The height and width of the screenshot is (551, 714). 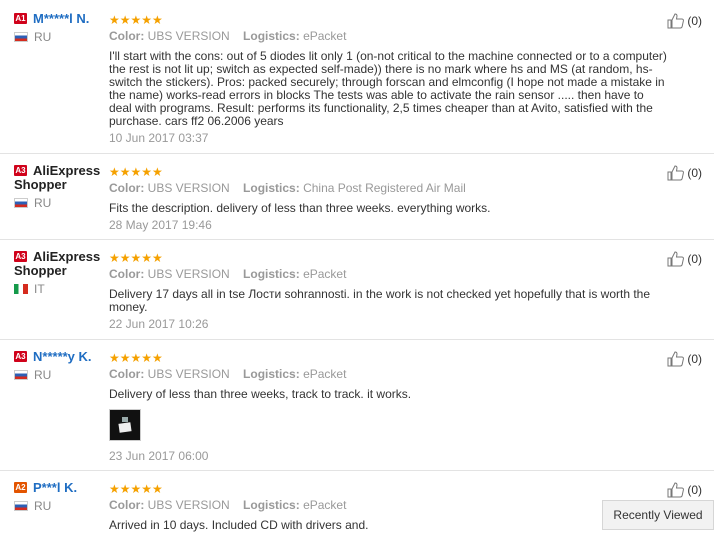 What do you see at coordinates (60, 28) in the screenshot?
I see `reviewer-info: A1 M*****l N. RU` at bounding box center [60, 28].